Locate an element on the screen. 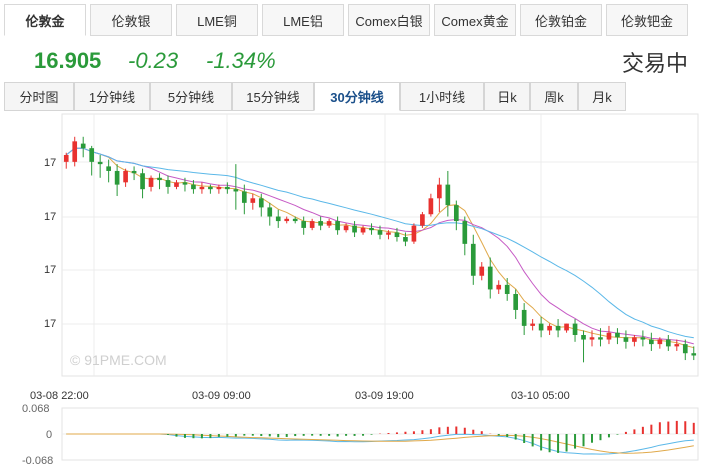  period-tab-0: 分时图 is located at coordinates (39, 96).